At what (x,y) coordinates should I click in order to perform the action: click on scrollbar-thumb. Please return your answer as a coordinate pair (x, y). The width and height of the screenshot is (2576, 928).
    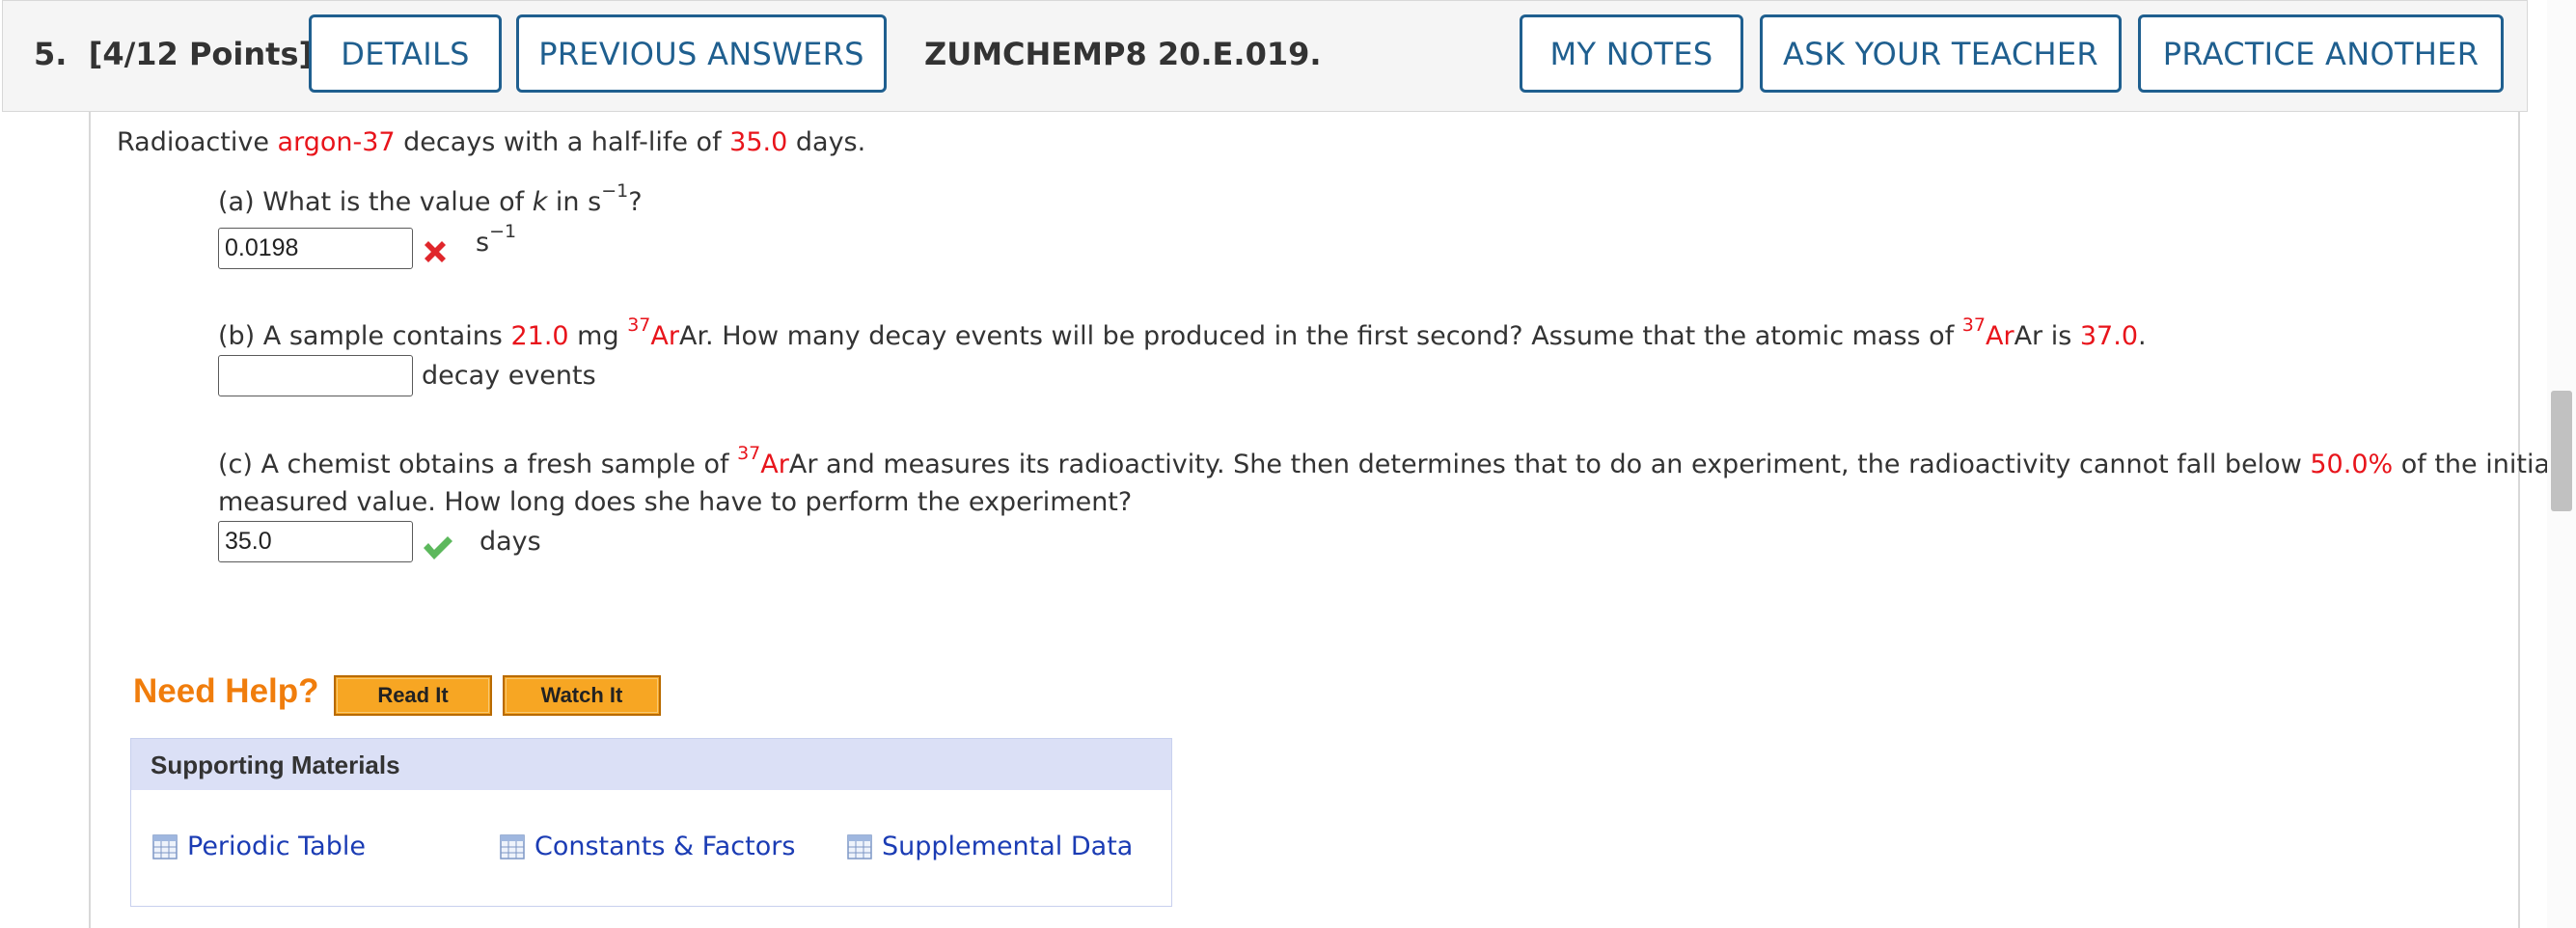
    Looking at the image, I should click on (2561, 451).